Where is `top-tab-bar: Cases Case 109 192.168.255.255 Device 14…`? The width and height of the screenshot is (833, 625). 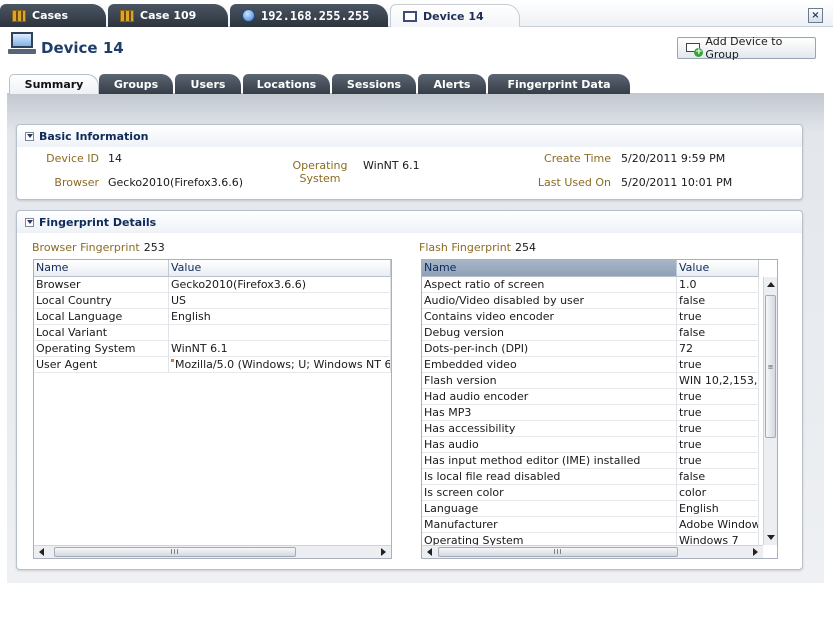
top-tab-bar: Cases Case 109 192.168.255.255 Device 14… is located at coordinates (416, 13).